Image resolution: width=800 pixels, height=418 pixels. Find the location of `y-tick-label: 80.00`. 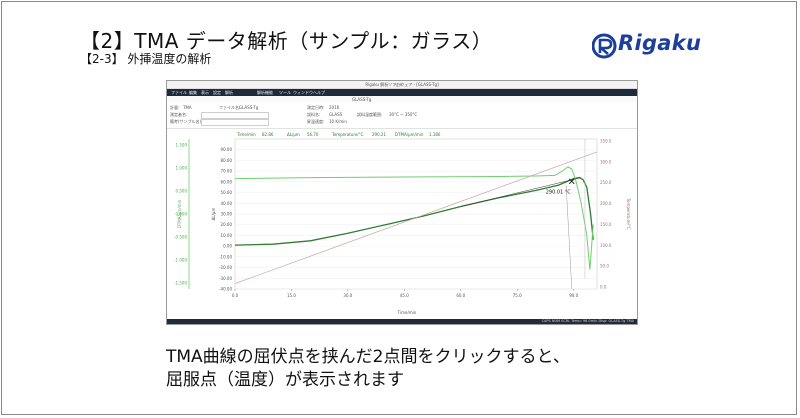

y-tick-label: 80.00 is located at coordinates (227, 160).